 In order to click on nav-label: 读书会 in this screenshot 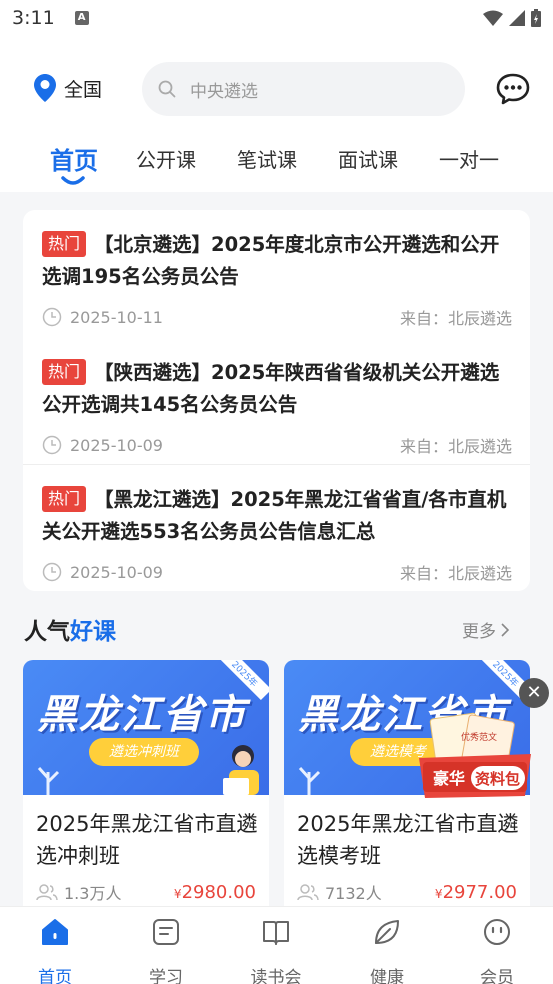, I will do `click(276, 976)`.